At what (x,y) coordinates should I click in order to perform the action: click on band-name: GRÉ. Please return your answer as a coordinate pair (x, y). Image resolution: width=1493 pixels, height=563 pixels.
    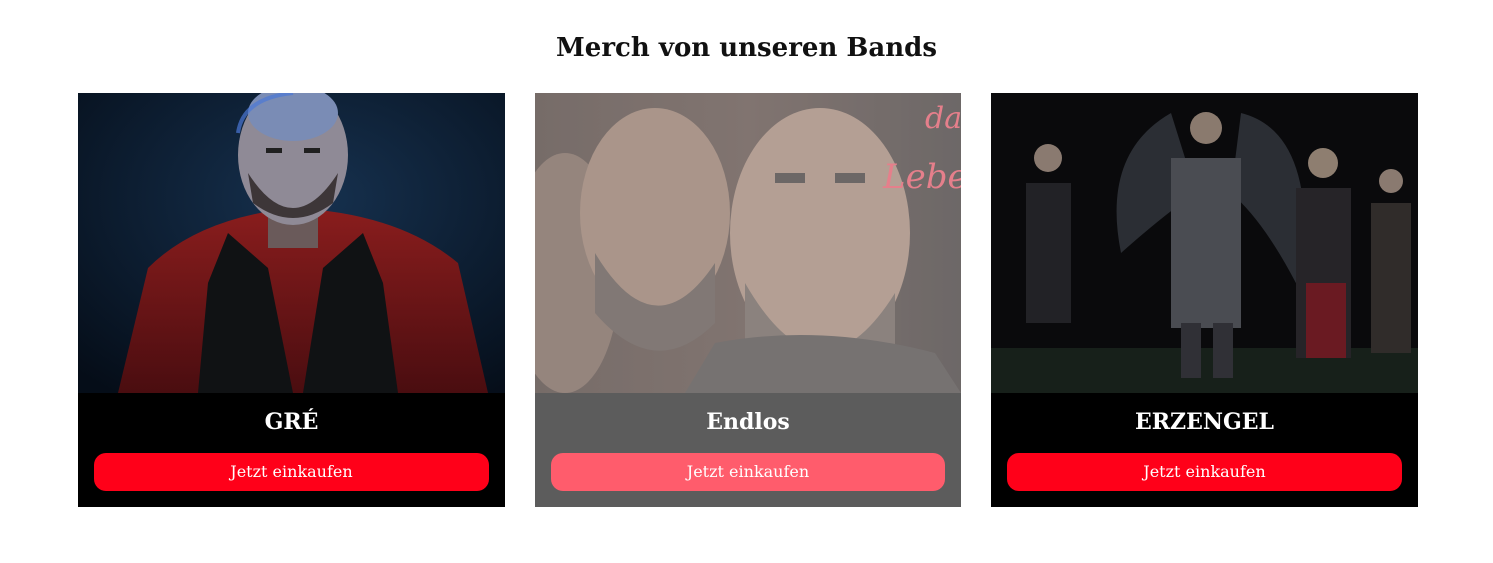
    Looking at the image, I should click on (291, 422).